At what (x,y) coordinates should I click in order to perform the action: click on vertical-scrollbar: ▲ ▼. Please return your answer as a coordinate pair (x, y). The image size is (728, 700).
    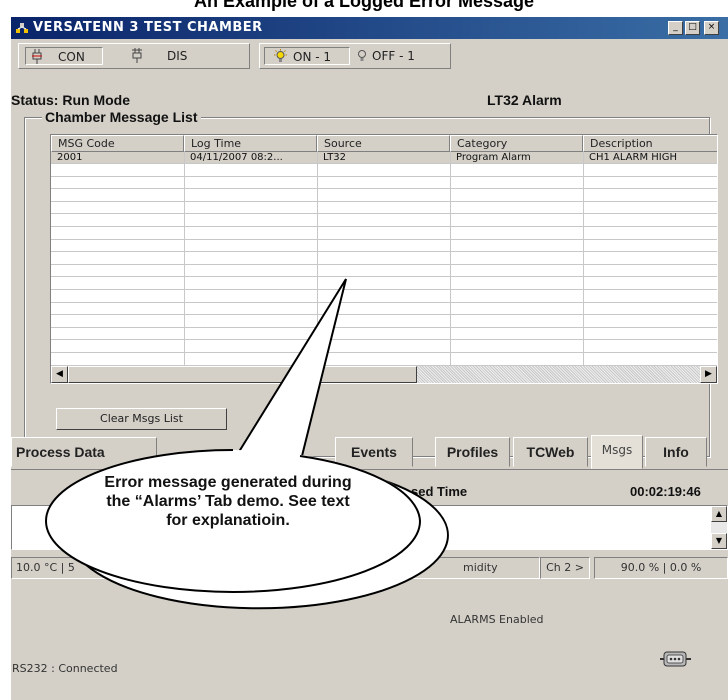
    Looking at the image, I should click on (719, 527).